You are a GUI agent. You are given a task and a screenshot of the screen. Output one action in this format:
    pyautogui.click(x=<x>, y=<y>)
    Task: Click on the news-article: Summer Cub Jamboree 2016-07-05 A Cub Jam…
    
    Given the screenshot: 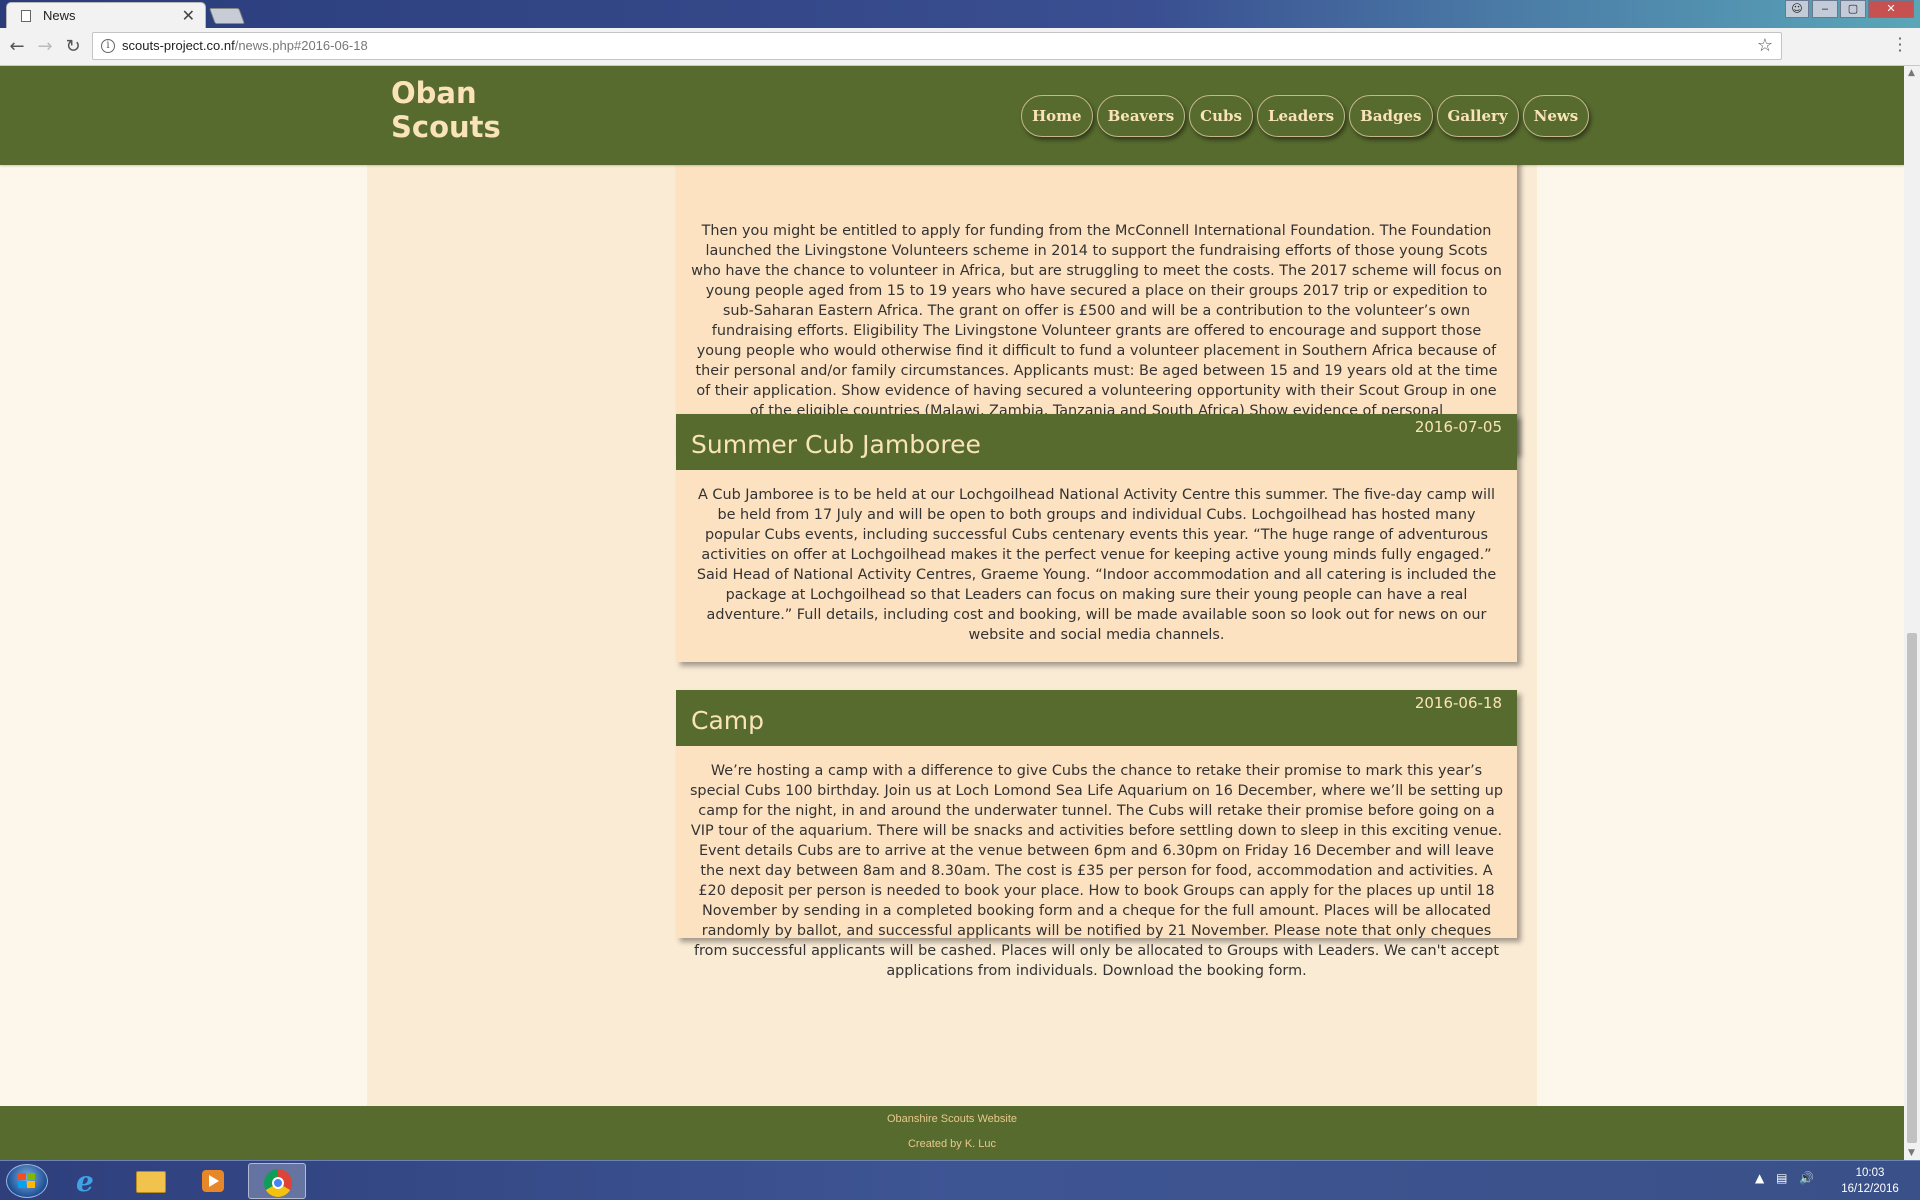 What is the action you would take?
    pyautogui.click(x=1096, y=538)
    